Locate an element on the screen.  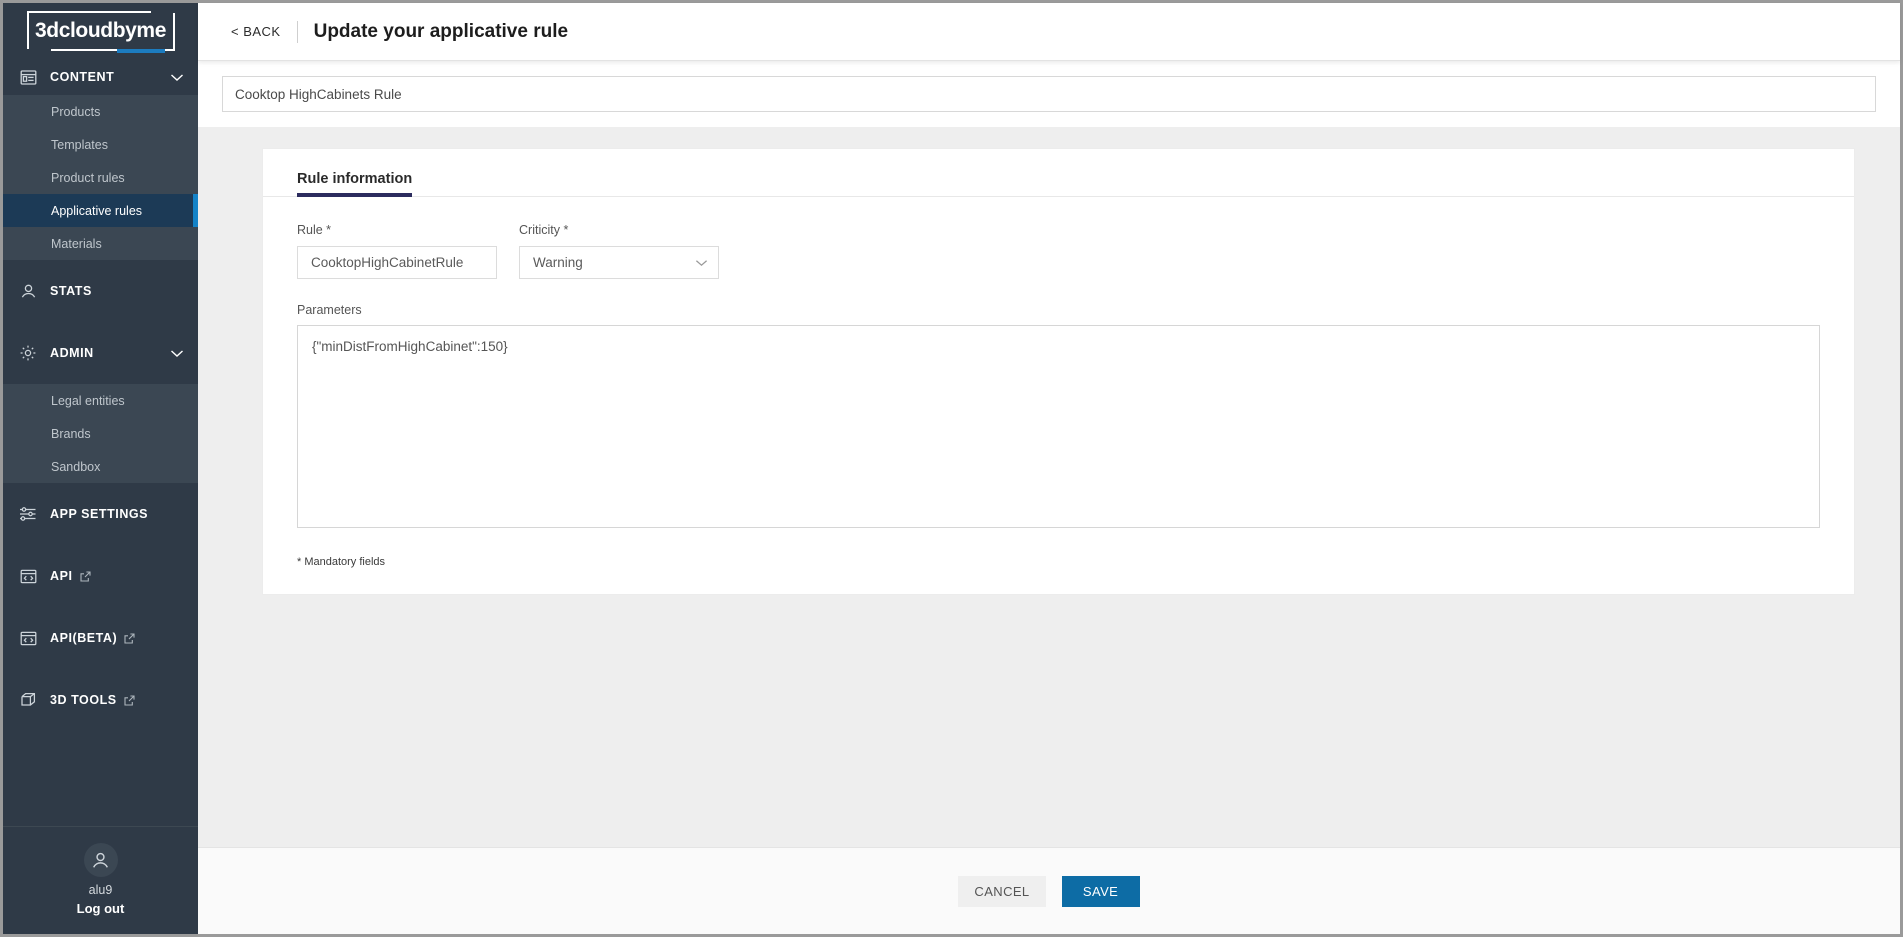
sidebar-item-product-rules: Product rules is located at coordinates (100, 177).